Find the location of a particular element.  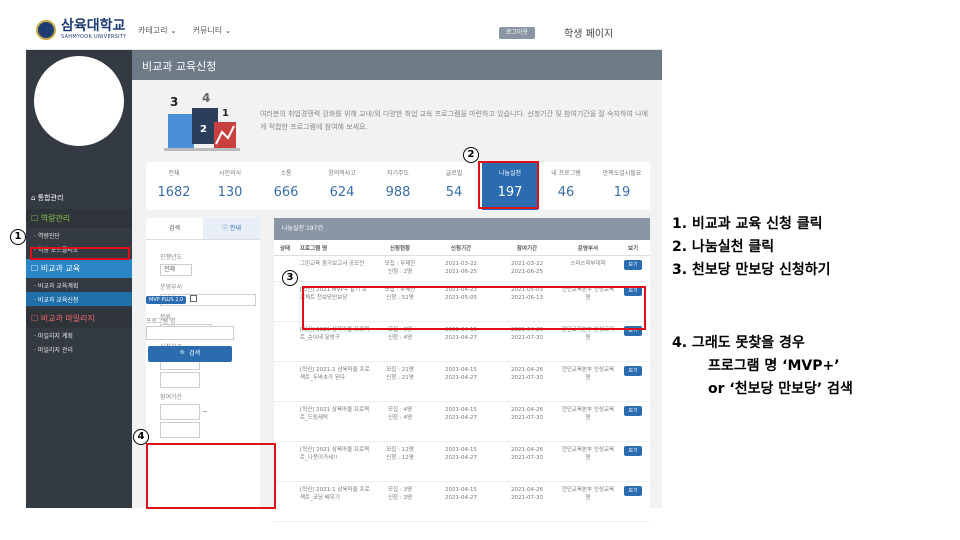

sidebar-item-mileage-manage: · 마일리지 관리 is located at coordinates (79, 349).